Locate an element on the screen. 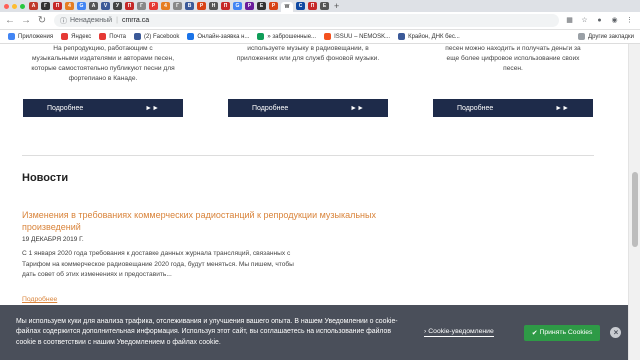 Image resolution: width=640 pixels, height=360 pixels. news-heading: Новости is located at coordinates (45, 178).